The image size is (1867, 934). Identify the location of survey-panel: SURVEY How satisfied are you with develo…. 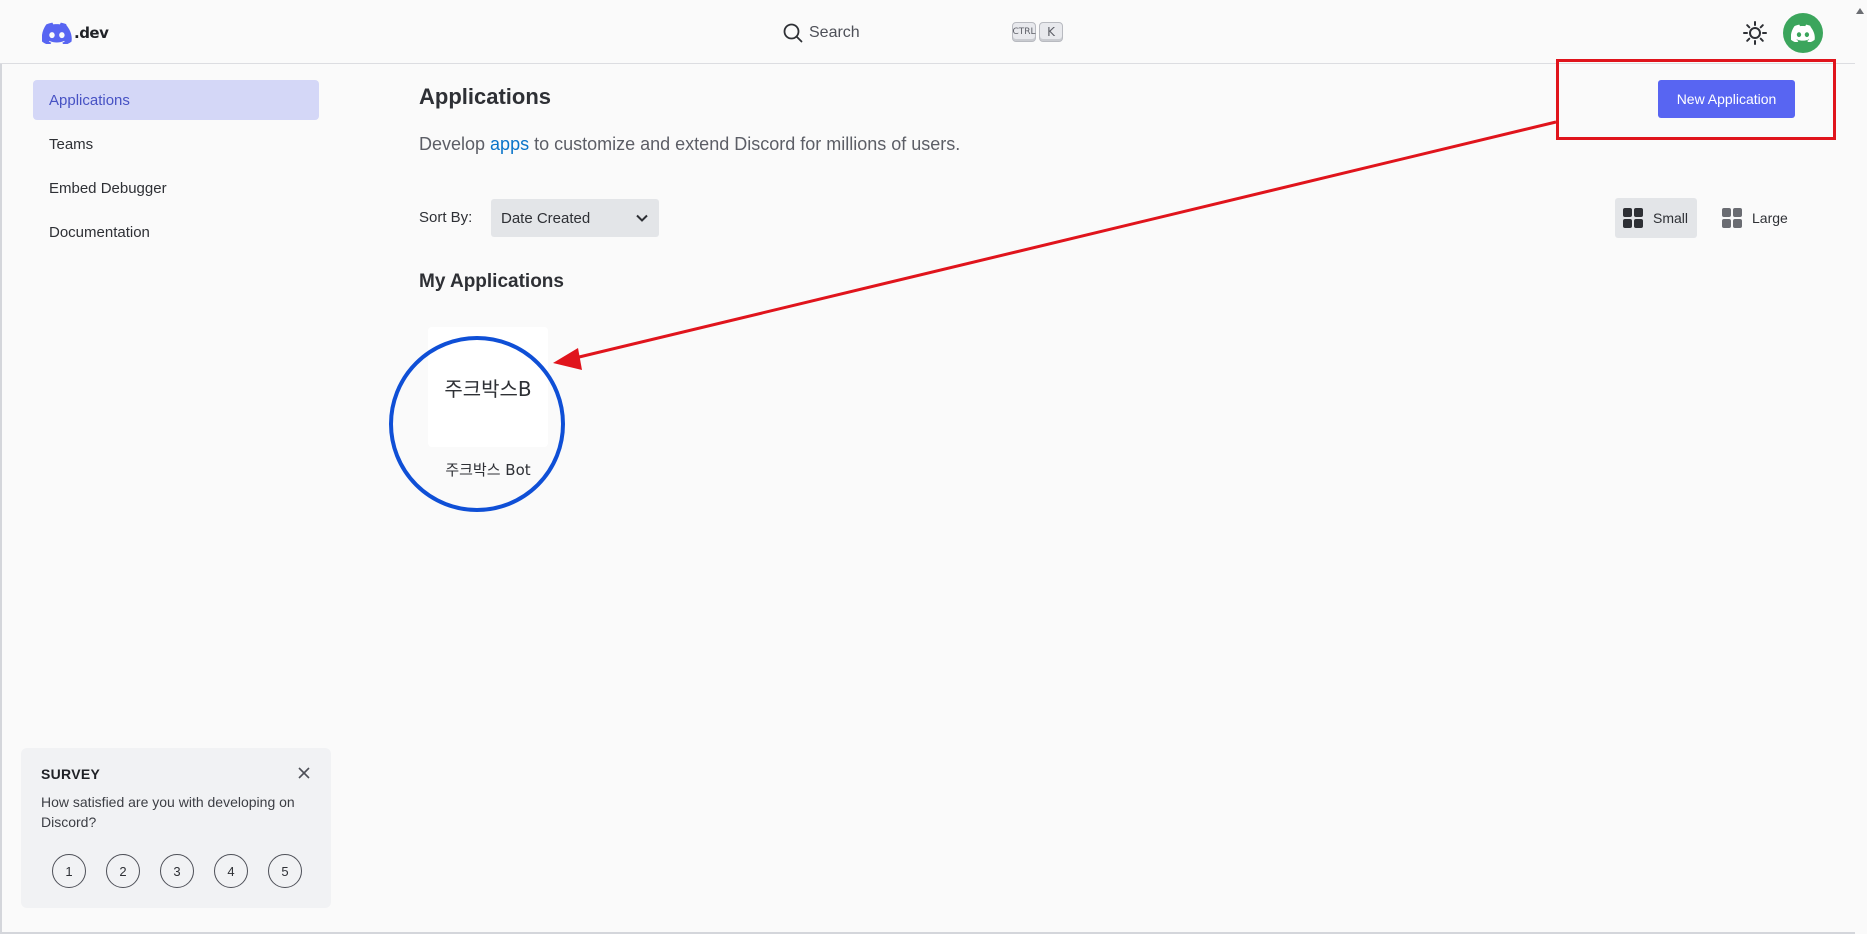
(176, 828).